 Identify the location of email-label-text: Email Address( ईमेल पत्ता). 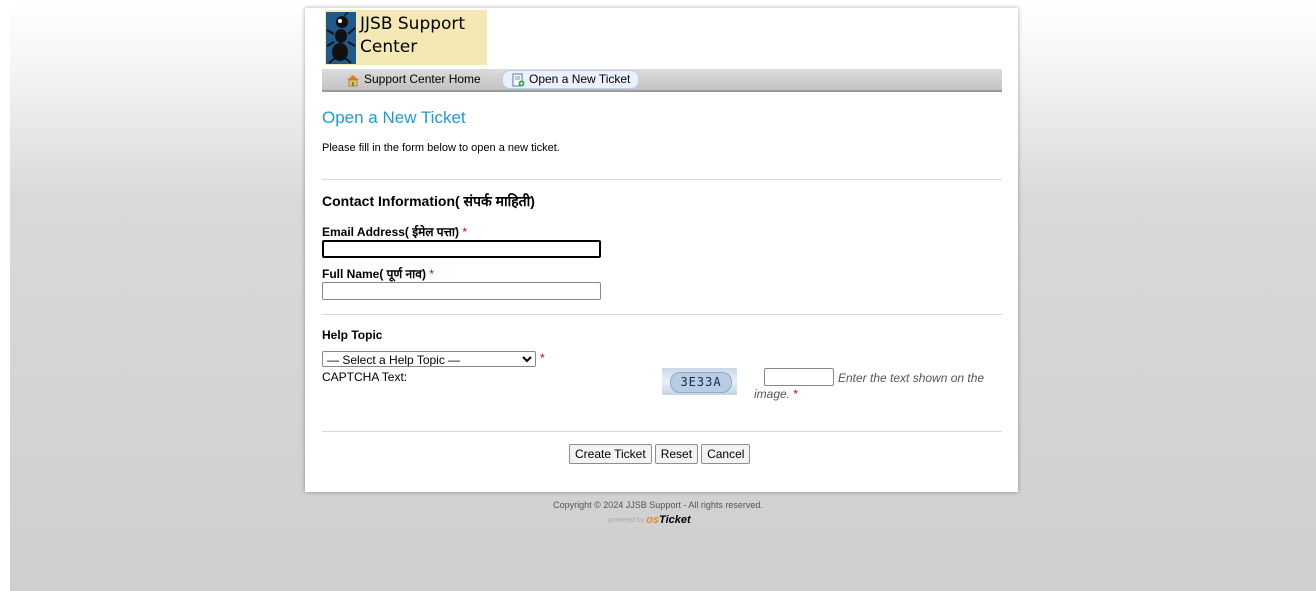
(391, 232).